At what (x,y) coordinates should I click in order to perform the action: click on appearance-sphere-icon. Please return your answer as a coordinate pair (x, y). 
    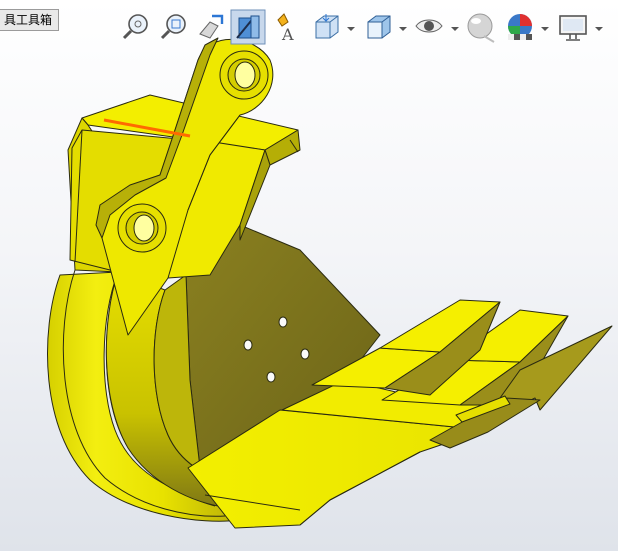
    Looking at the image, I should click on (481, 28).